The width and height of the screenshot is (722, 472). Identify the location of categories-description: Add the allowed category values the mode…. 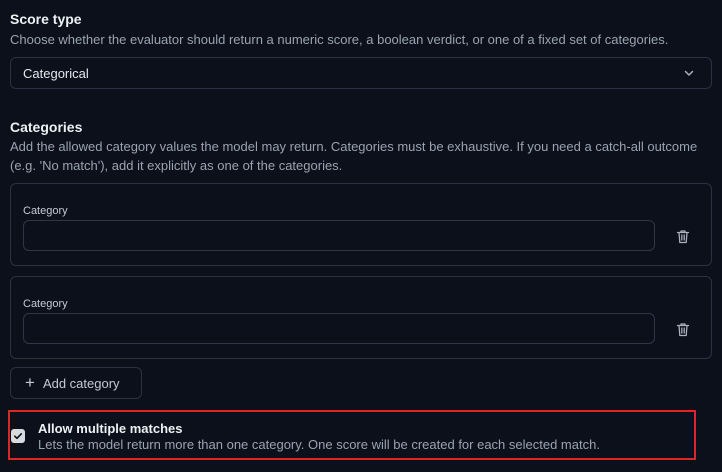
(354, 156).